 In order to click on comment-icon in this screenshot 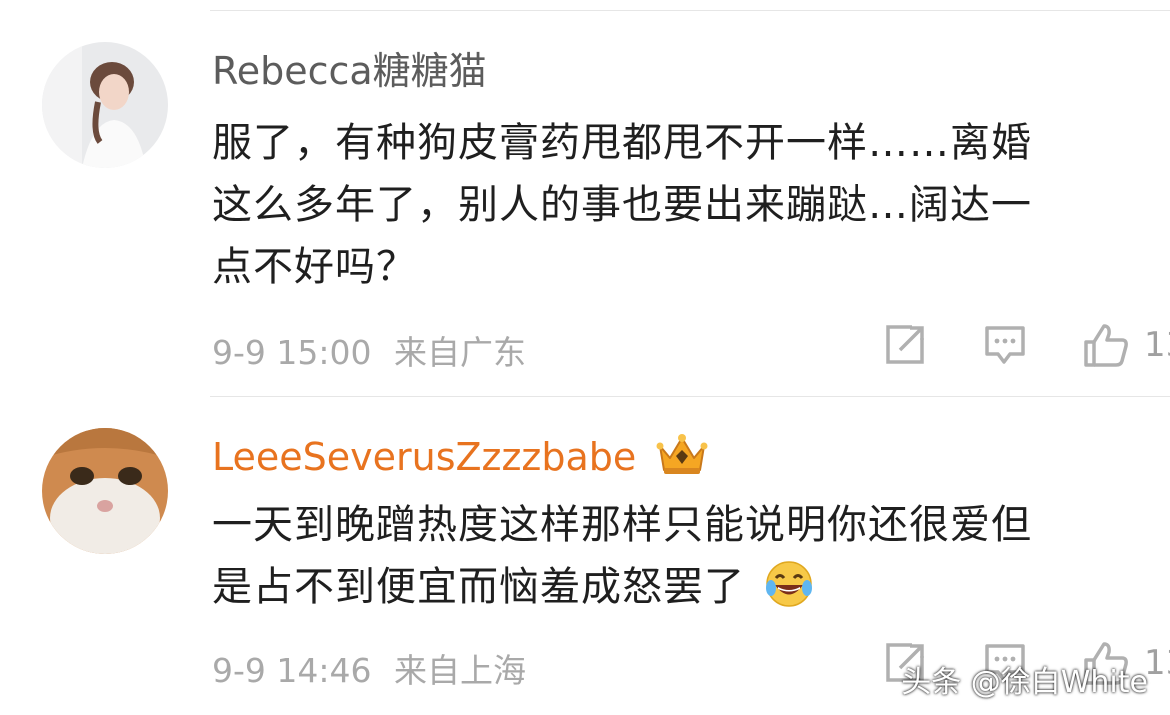, I will do `click(1005, 345)`.